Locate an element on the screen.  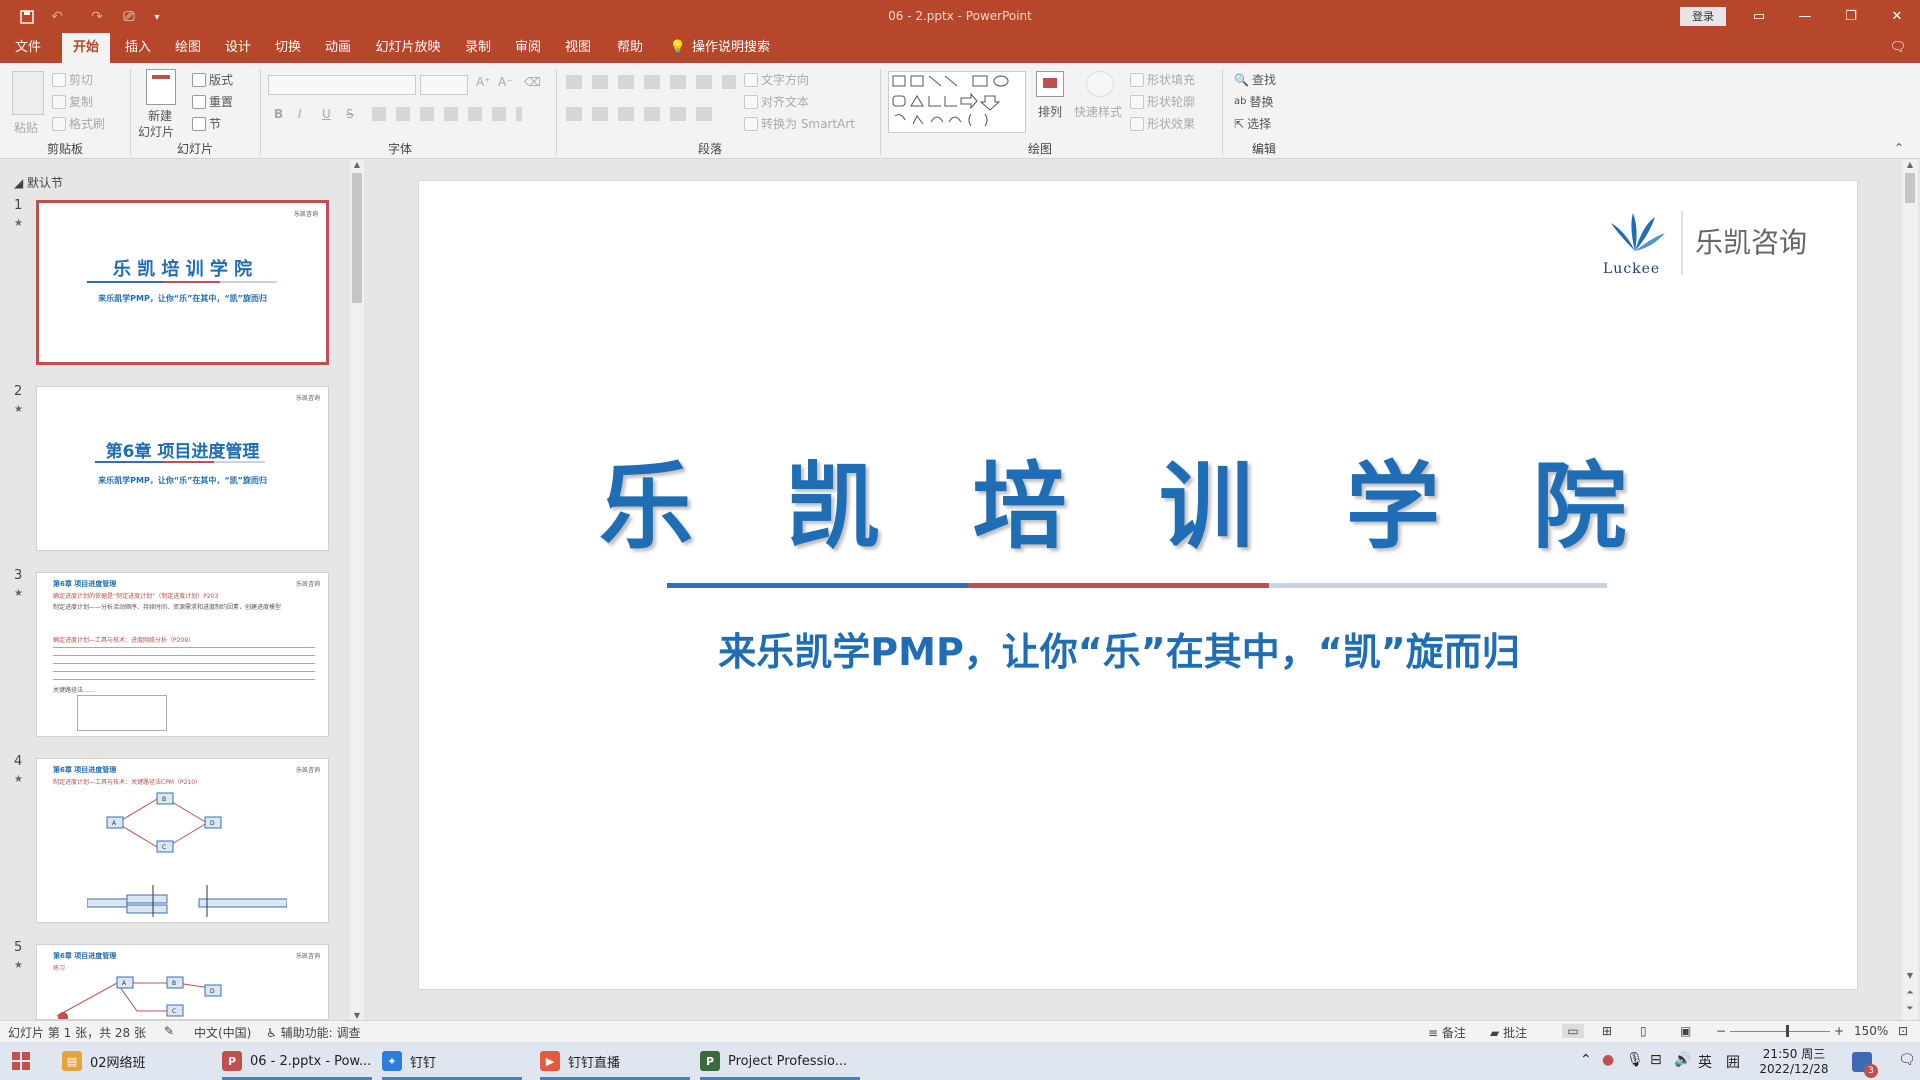
accessibility-status: ♿ 辅助功能: 调查 is located at coordinates (313, 1032).